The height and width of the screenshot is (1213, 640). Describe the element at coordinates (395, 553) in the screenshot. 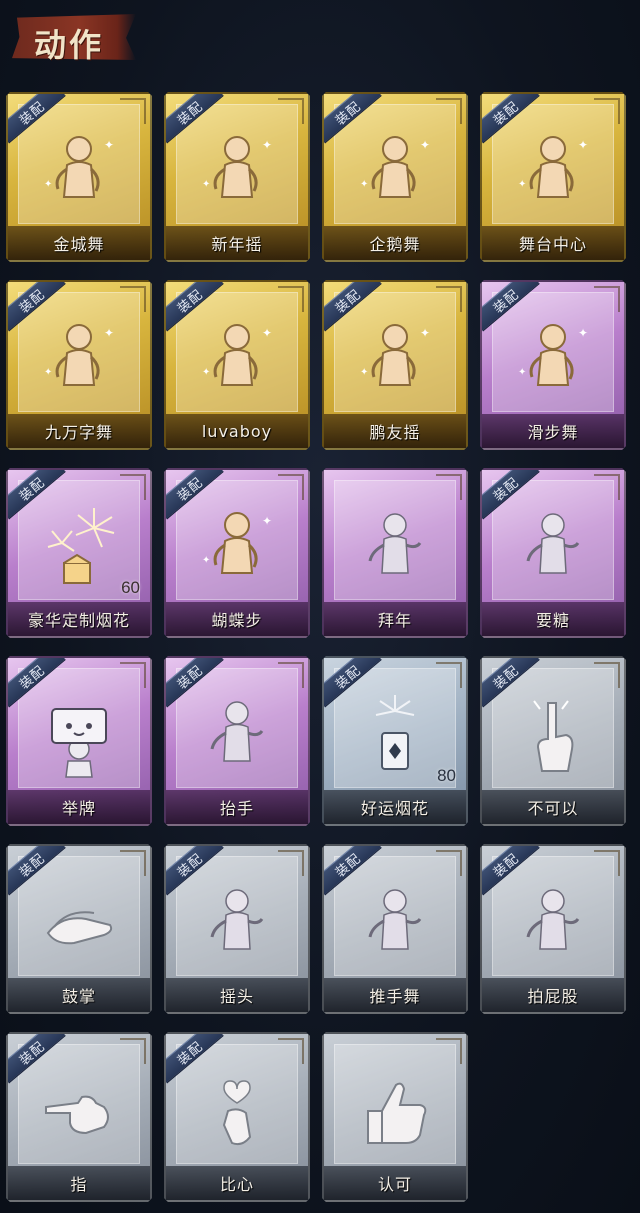

I see `action-card: 拜年` at that location.